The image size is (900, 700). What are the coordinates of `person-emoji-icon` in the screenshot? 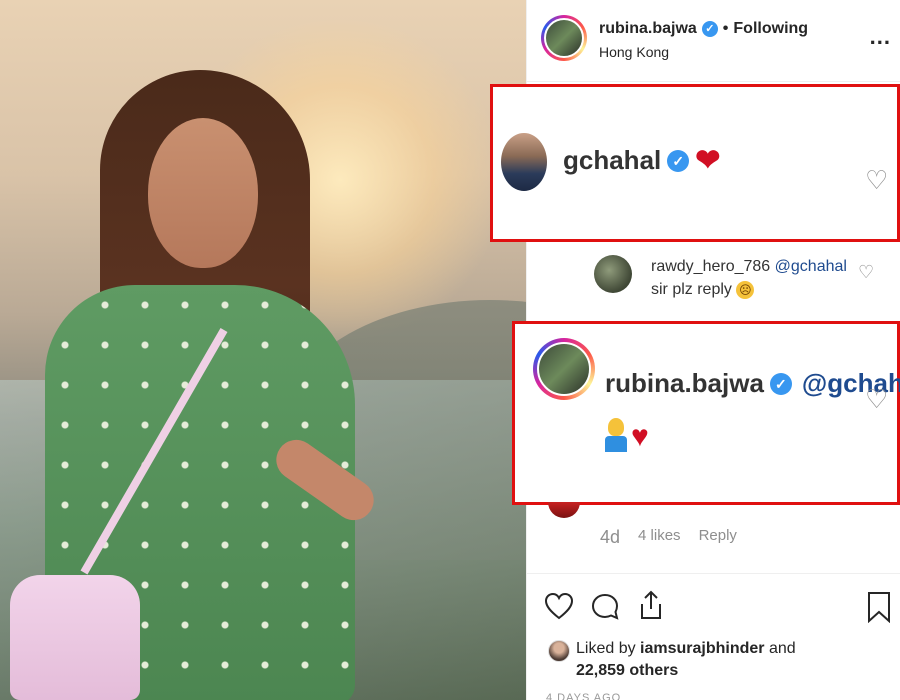 It's located at (616, 435).